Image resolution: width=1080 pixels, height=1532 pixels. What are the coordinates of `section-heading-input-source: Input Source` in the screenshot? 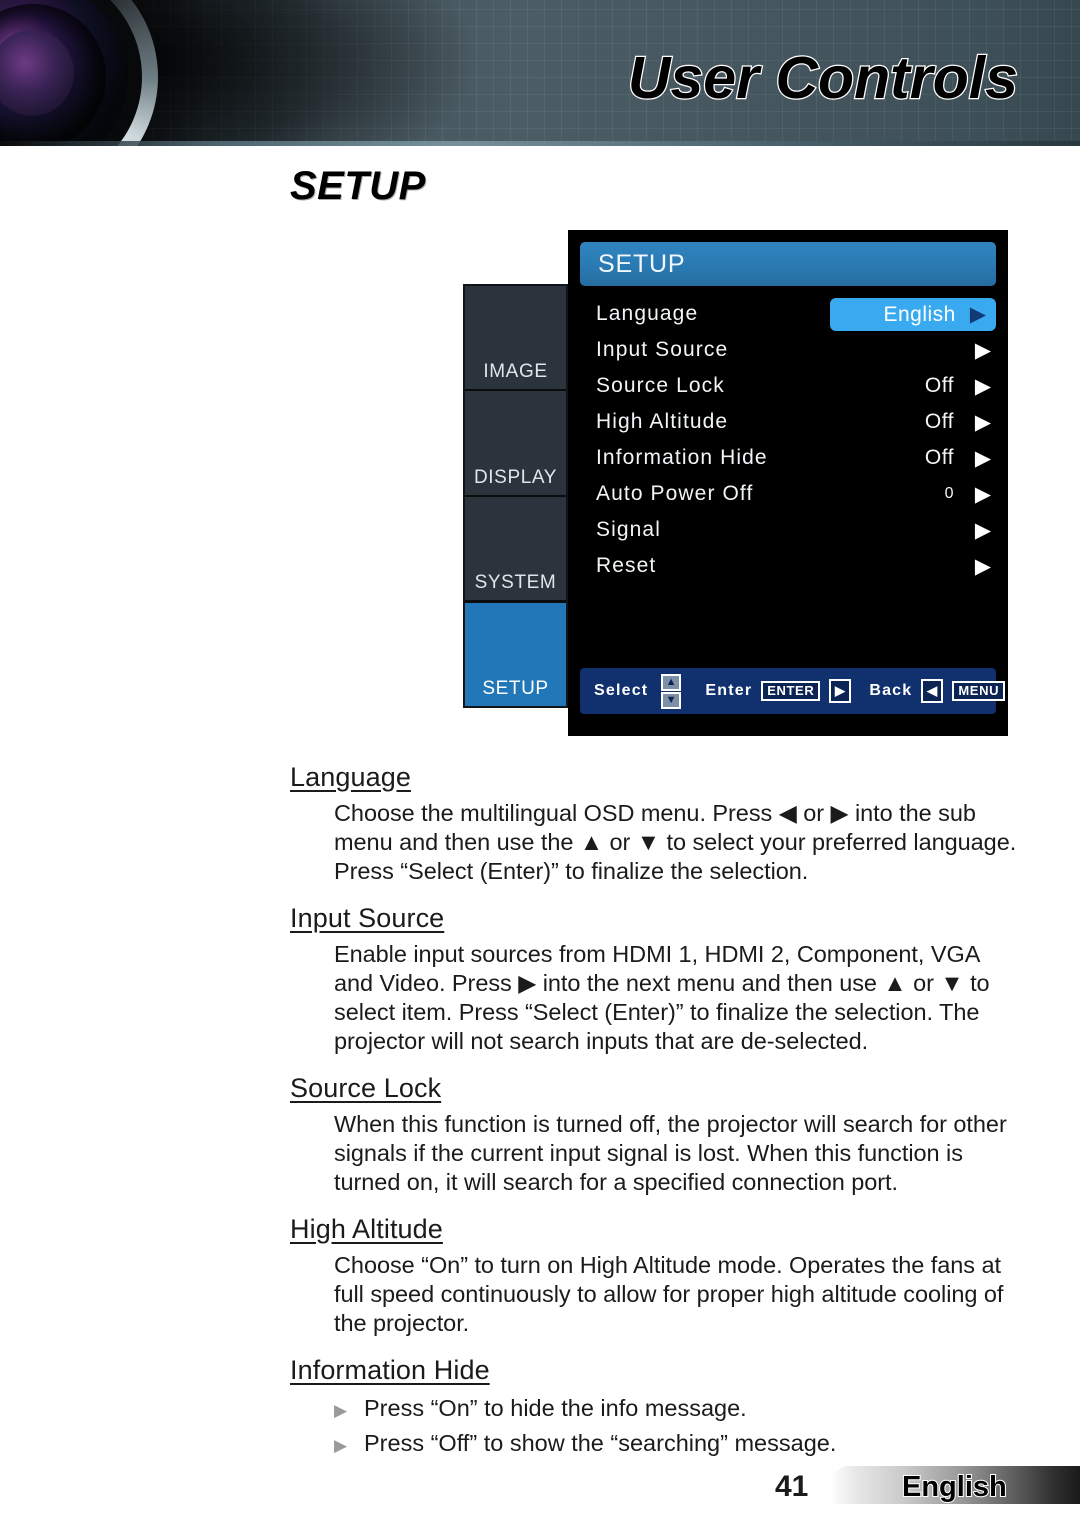 It's located at (367, 918).